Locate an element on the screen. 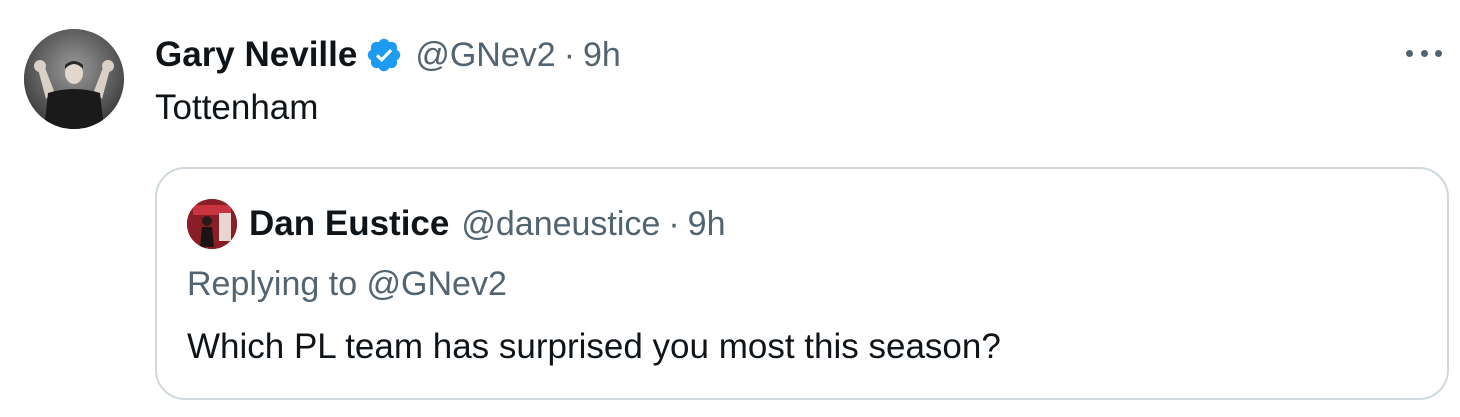 This screenshot has height=417, width=1460. author-avatar is located at coordinates (74, 79).